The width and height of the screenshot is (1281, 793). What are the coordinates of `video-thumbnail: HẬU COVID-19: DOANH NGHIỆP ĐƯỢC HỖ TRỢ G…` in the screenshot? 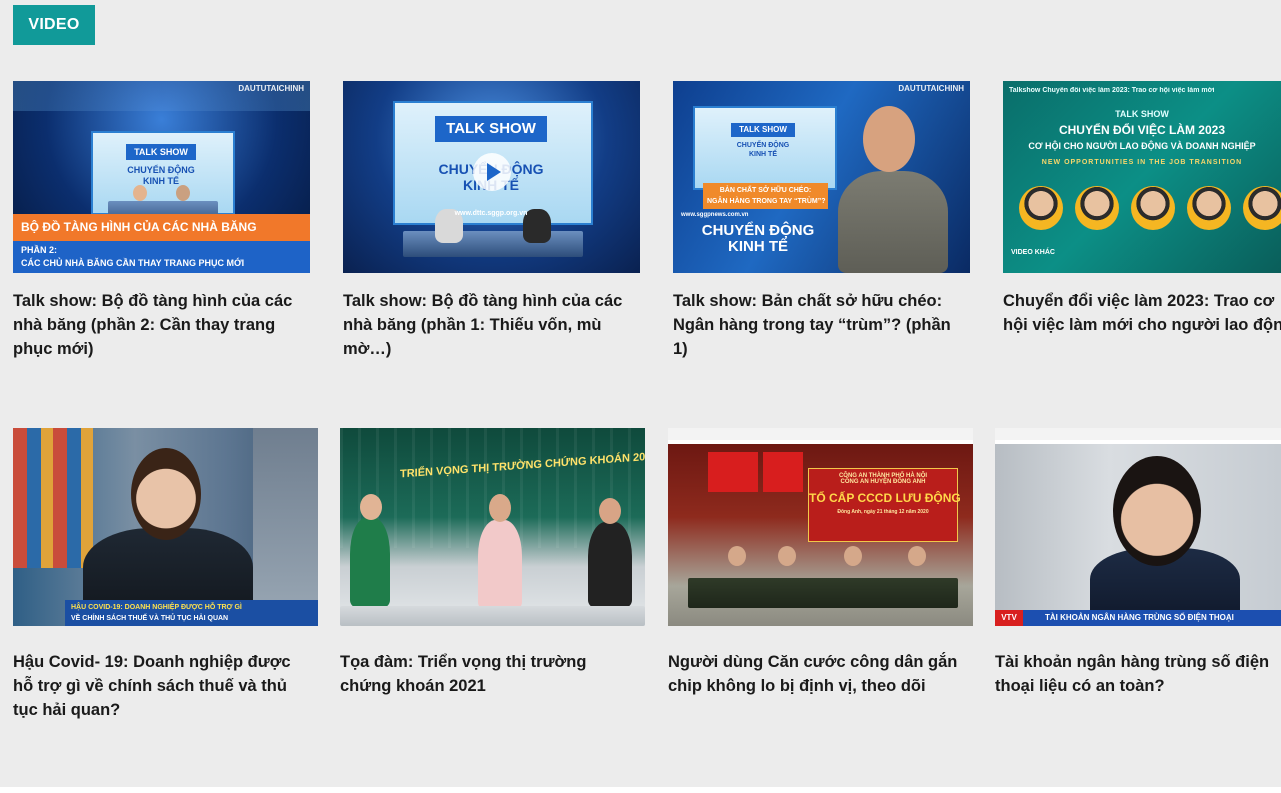 It's located at (165, 527).